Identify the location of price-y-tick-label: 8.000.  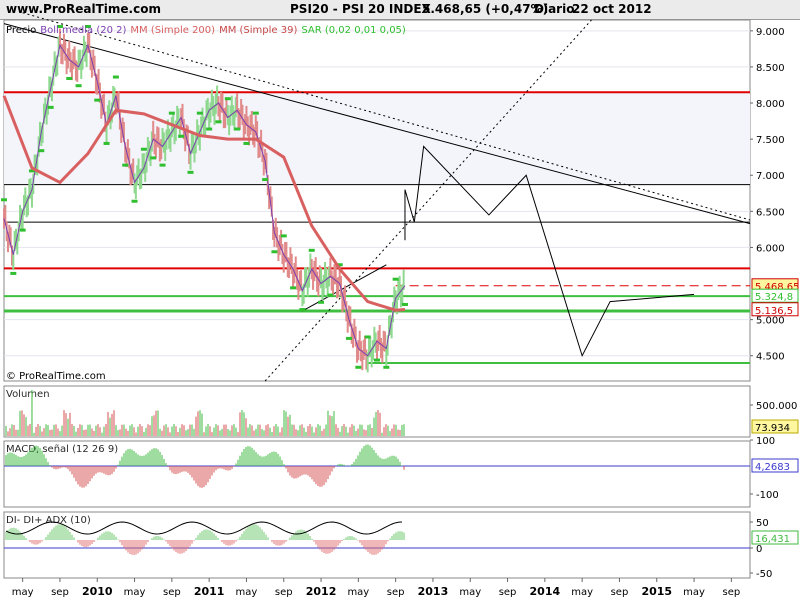
(770, 104).